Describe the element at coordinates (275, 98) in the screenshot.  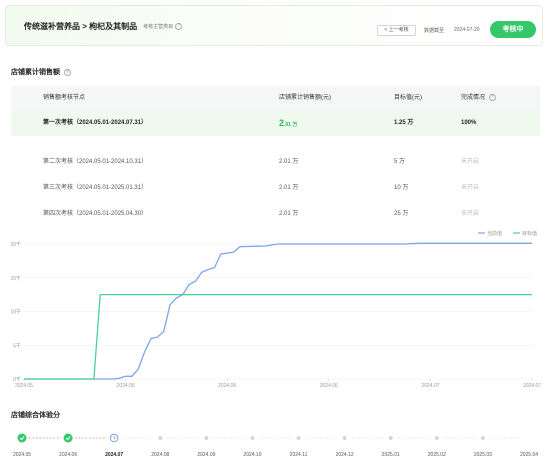
I see `table-header: 销售额考核节点 店铺累计销售额(元) 目标值(元) 完成情况 ?` at that location.